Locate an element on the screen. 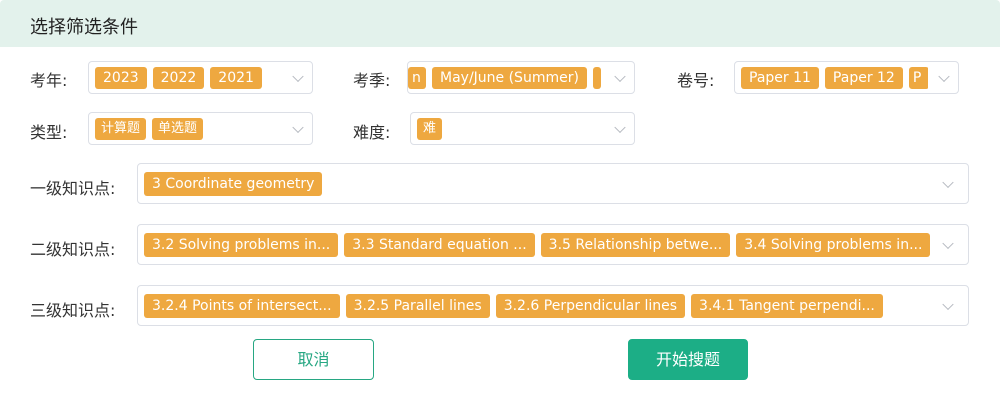  year-tag: 2022 is located at coordinates (178, 77).